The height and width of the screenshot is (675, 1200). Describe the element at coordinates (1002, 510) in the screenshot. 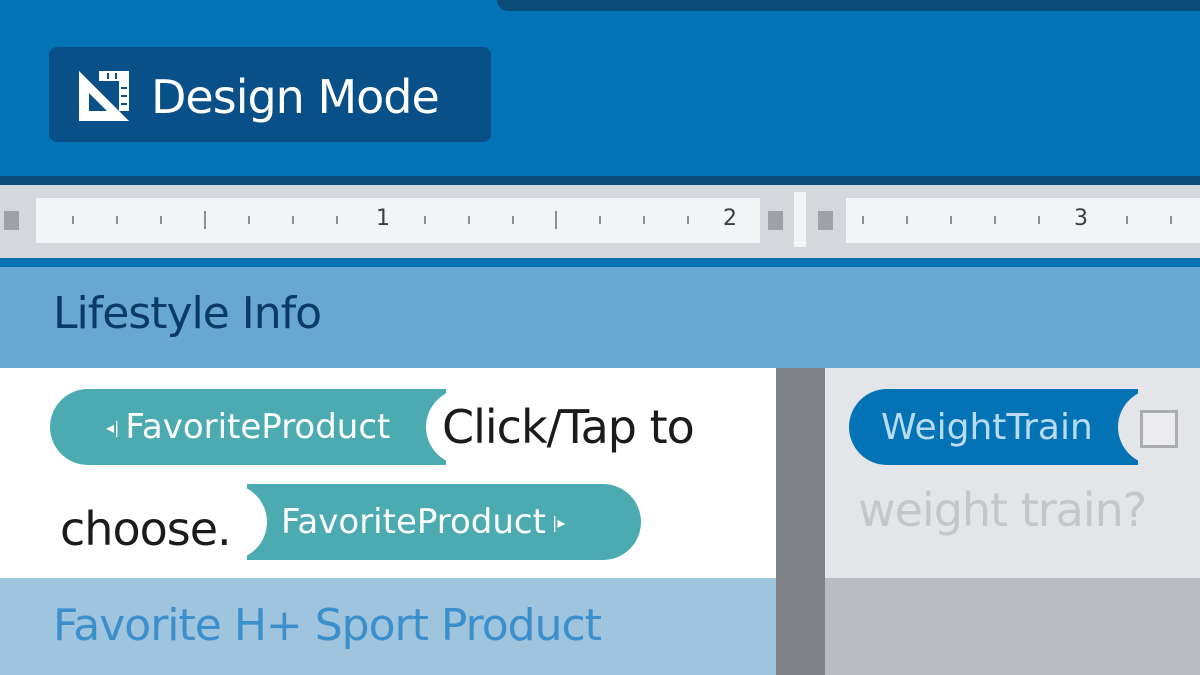

I see `weight-train-question: weight train?` at that location.